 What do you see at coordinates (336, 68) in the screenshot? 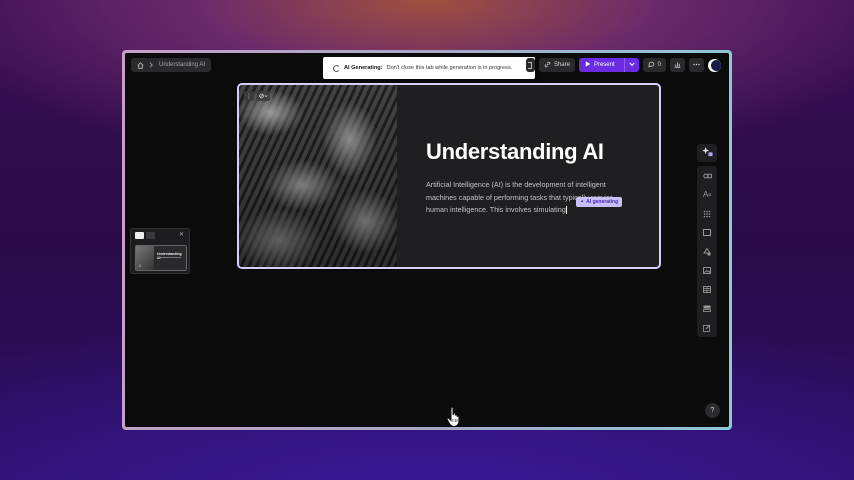
I see `spinner-icon` at bounding box center [336, 68].